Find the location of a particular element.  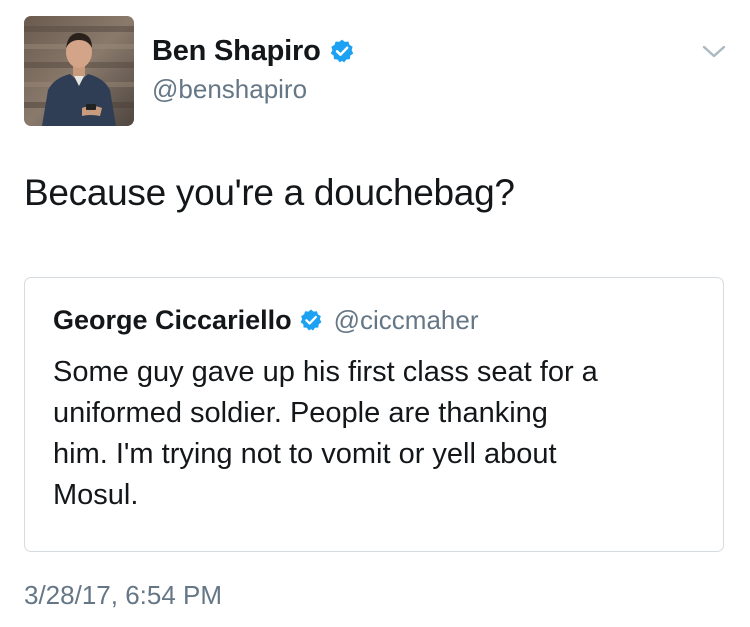

tweet-timestamp: 3/28/17, 6:54 PM is located at coordinates (123, 595).